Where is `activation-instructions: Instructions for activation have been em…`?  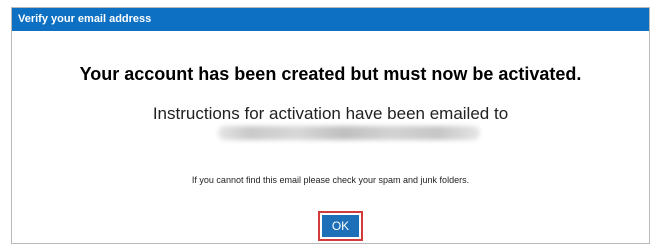
activation-instructions: Instructions for activation have been em… is located at coordinates (330, 113).